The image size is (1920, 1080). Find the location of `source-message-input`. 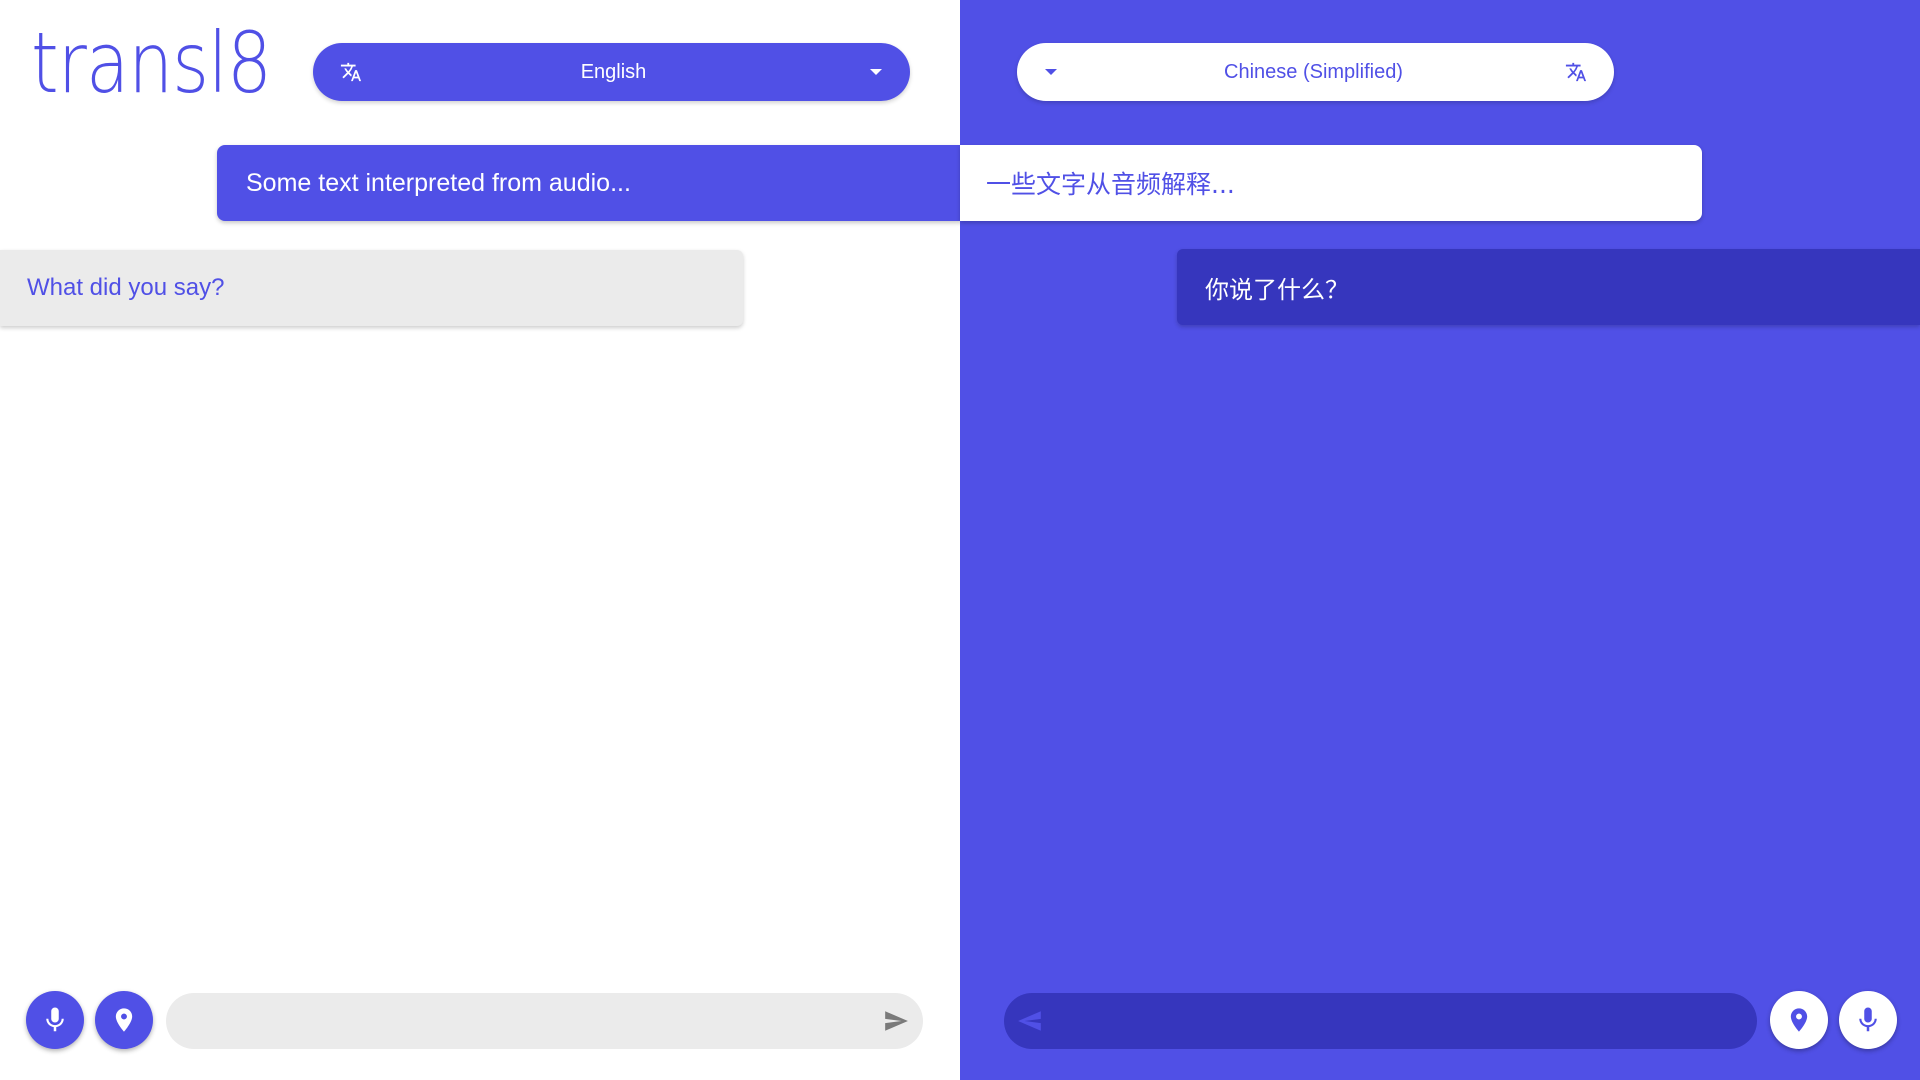

source-message-input is located at coordinates (544, 1021).